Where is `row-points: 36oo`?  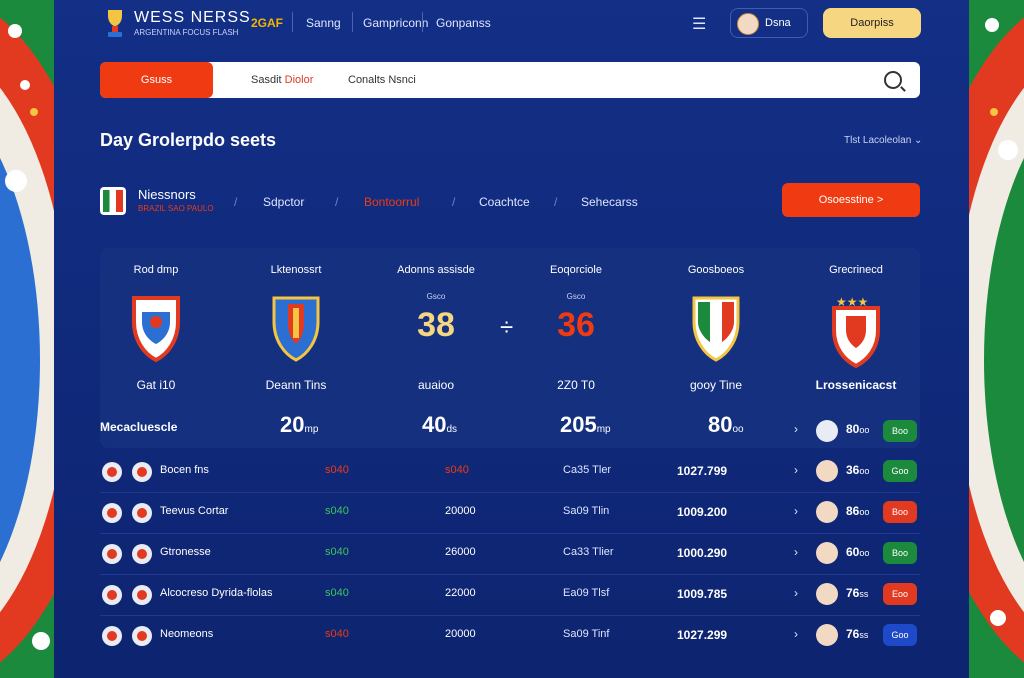 row-points: 36oo is located at coordinates (857, 470).